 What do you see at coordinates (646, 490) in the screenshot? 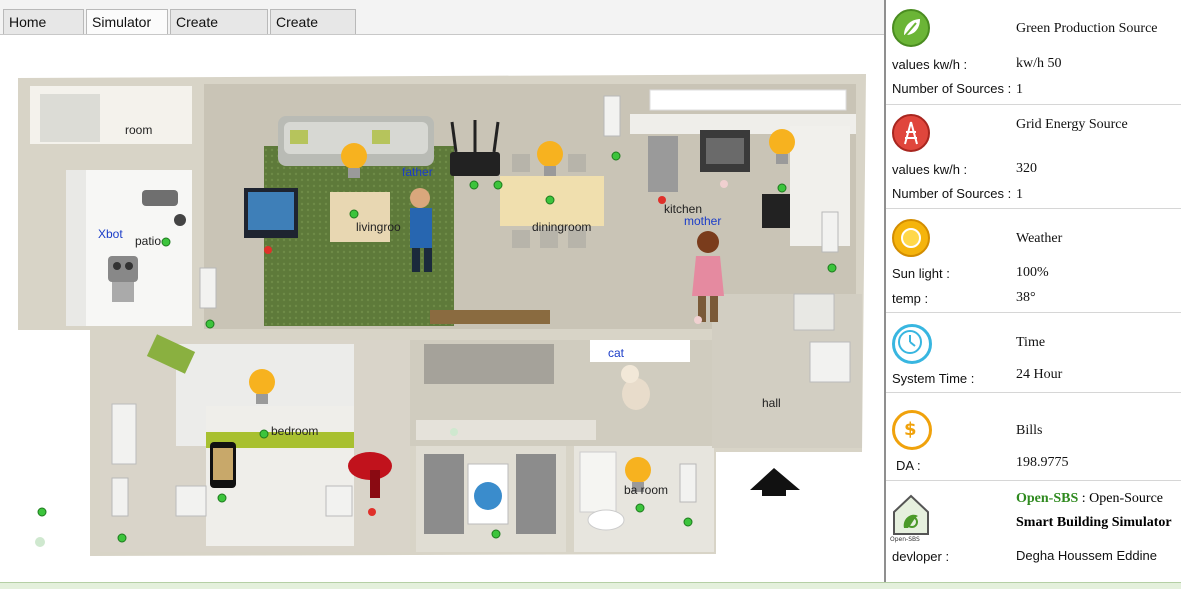
I see `room-label-bathroom: ba room` at bounding box center [646, 490].